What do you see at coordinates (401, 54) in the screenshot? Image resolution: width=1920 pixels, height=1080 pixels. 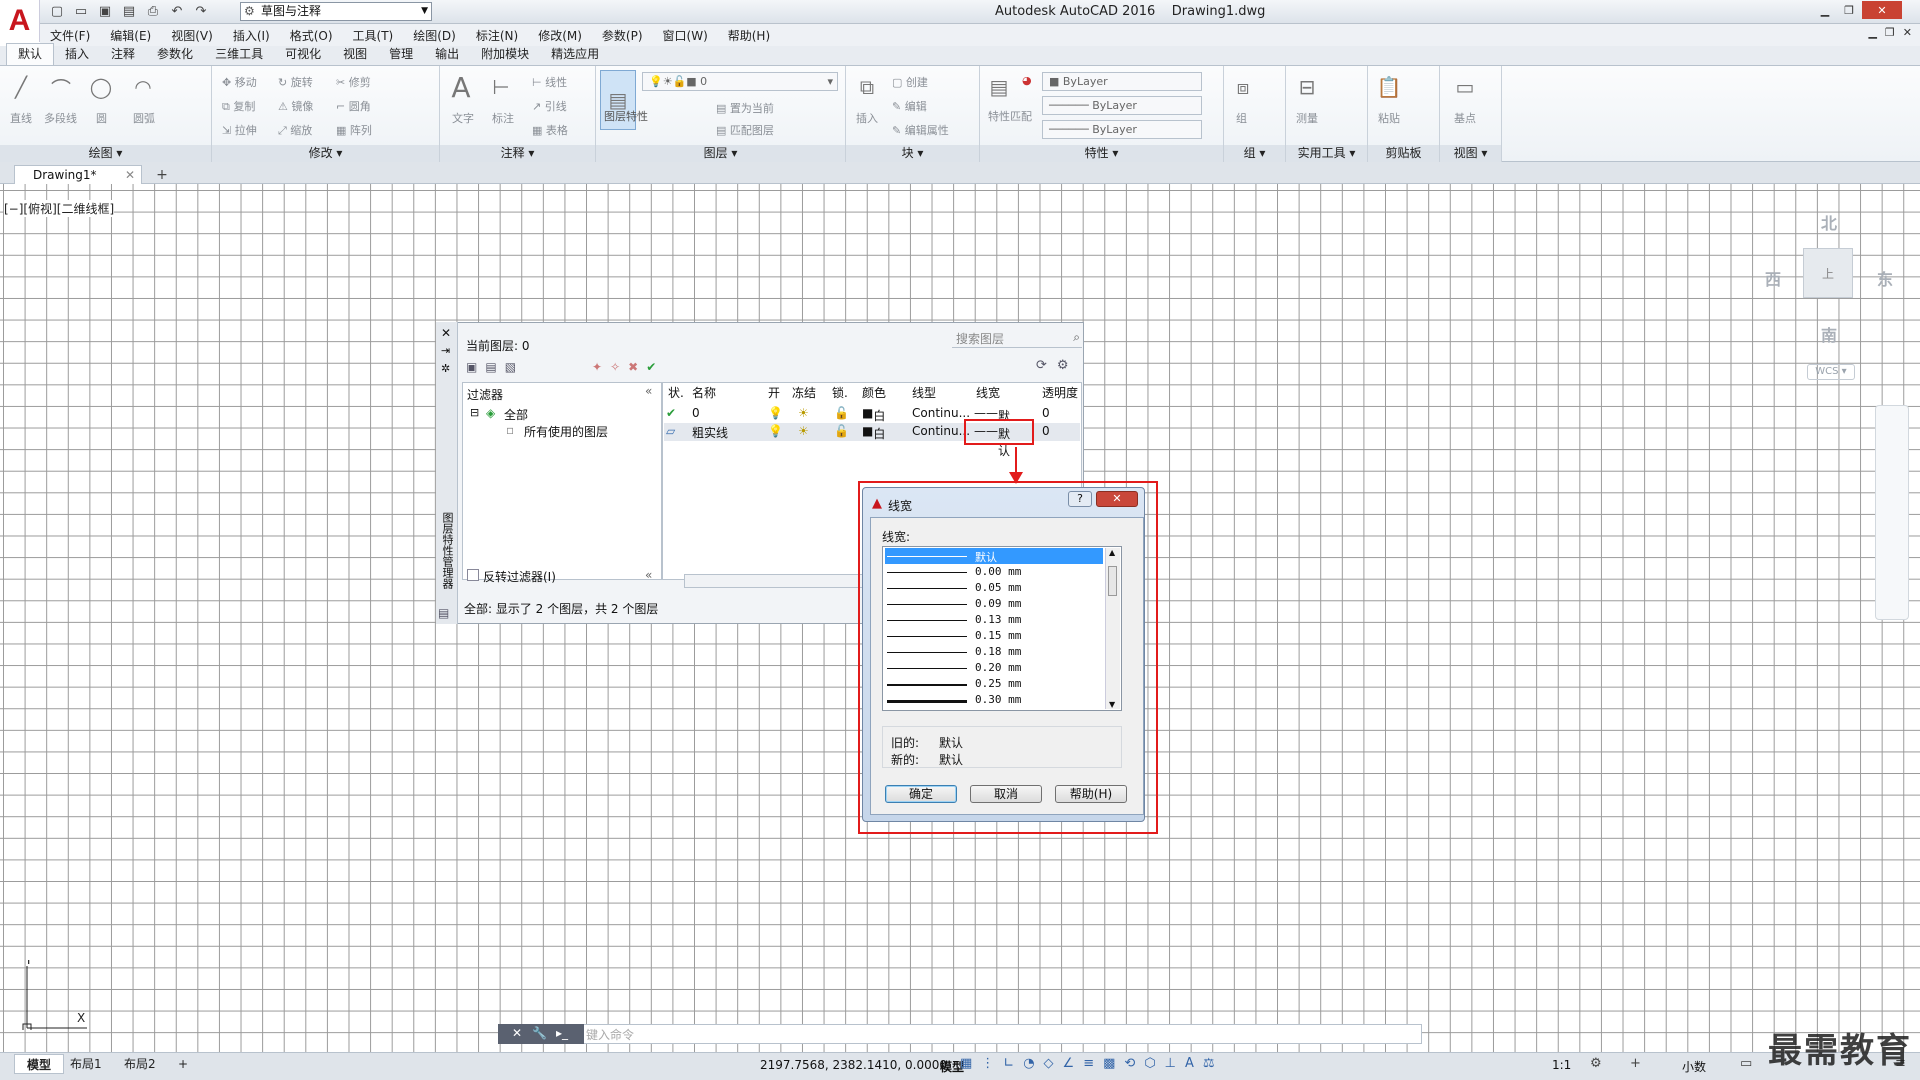 I see `tab-manage: 管理` at bounding box center [401, 54].